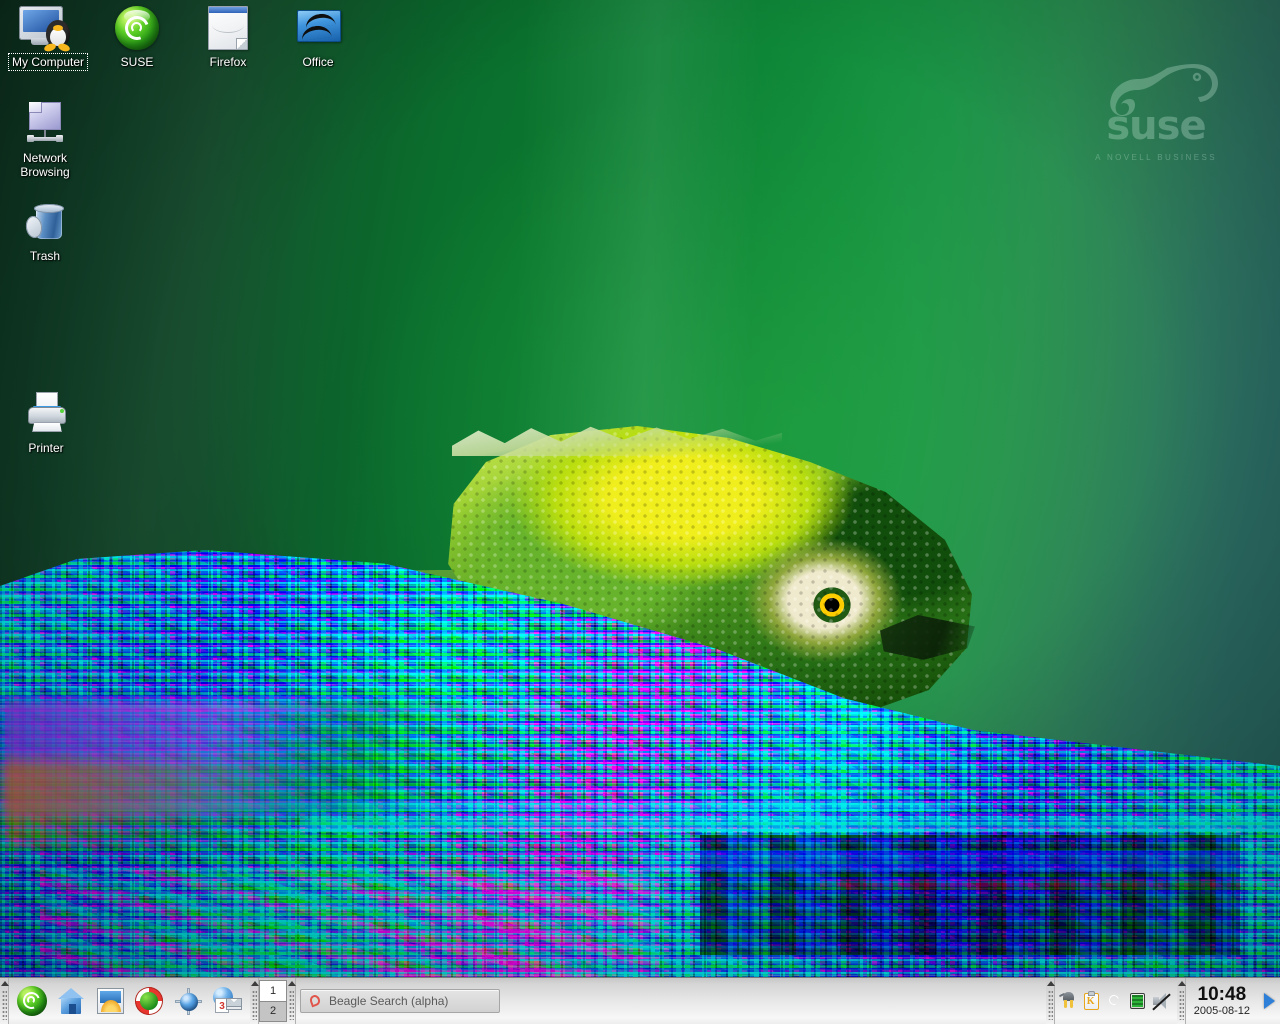 The width and height of the screenshot is (1280, 1024). I want to click on systray-drag-handle, so click(1050, 1001).